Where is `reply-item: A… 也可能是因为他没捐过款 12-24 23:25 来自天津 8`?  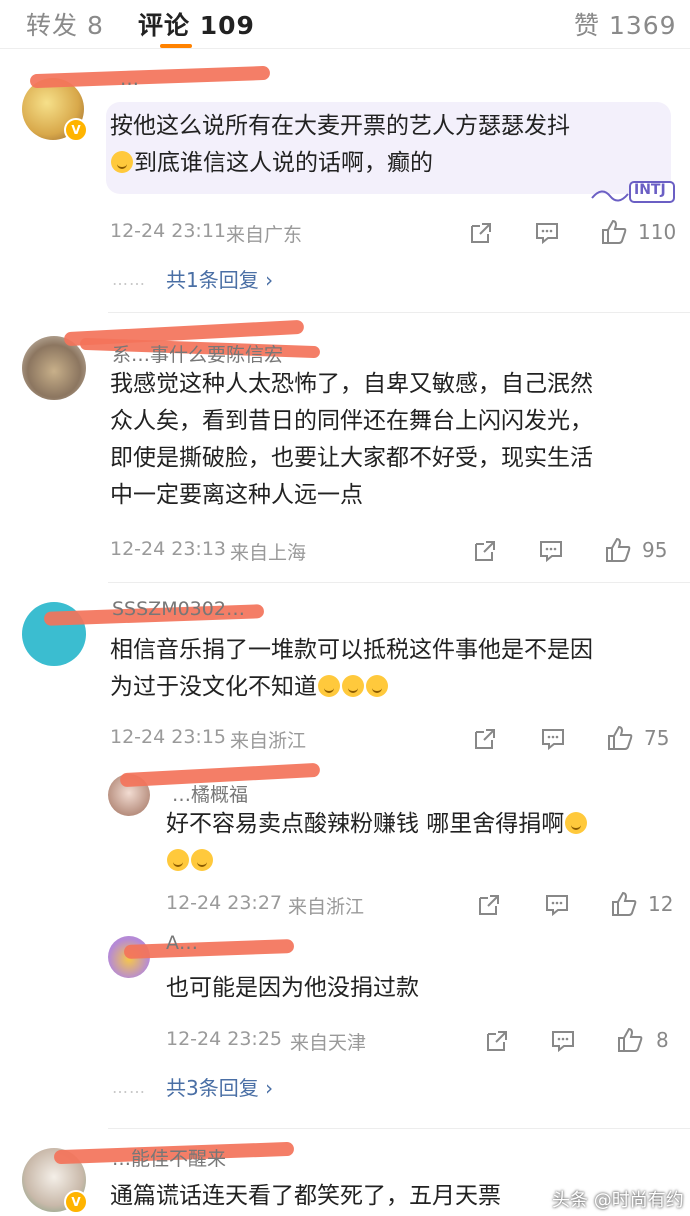 reply-item: A… 也可能是因为他没捐过款 12-24 23:25 来自天津 8 is located at coordinates (345, 991).